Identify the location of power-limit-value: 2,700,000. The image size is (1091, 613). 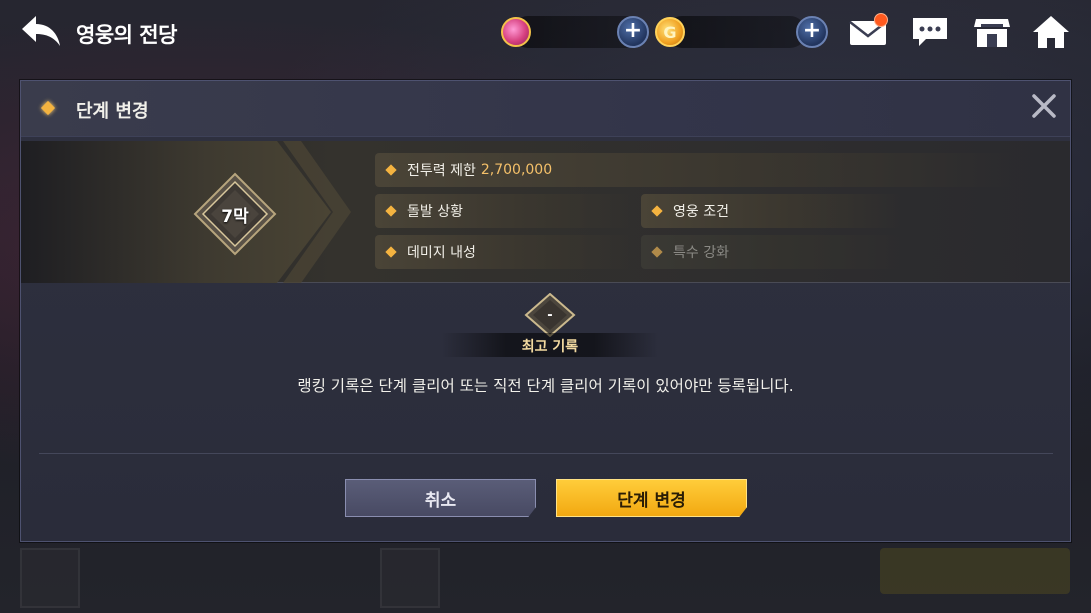
(516, 170).